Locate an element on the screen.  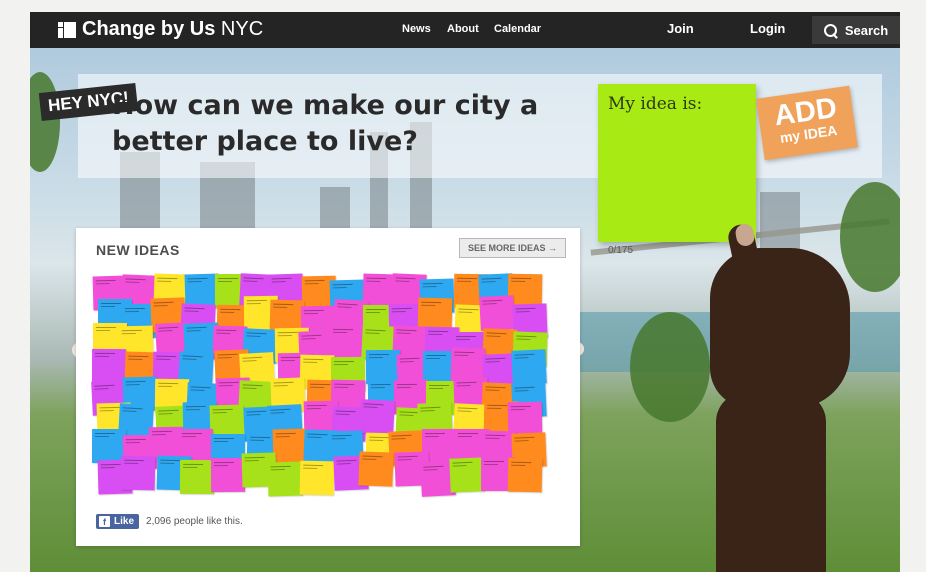
facebook-like-count: 2,096 people like this. is located at coordinates (194, 521).